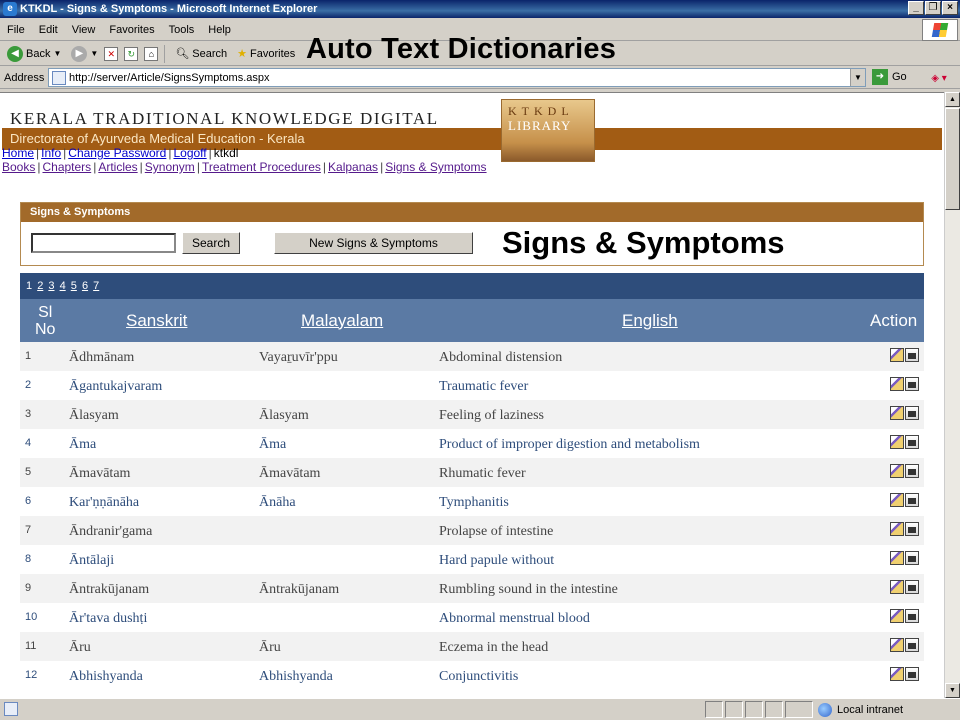 This screenshot has height=720, width=960. What do you see at coordinates (266, 54) in the screenshot?
I see `favorites-button: ★ Favorites` at bounding box center [266, 54].